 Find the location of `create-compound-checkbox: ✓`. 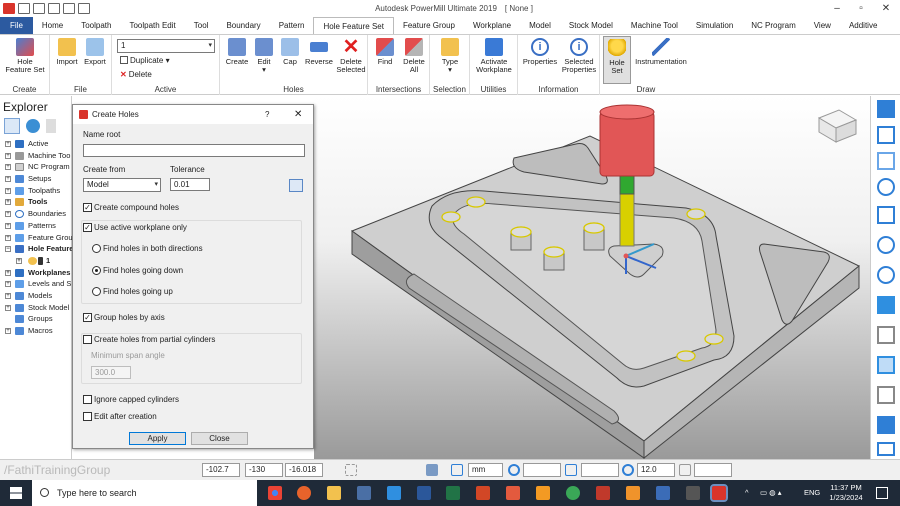

create-compound-checkbox: ✓ is located at coordinates (87, 207).